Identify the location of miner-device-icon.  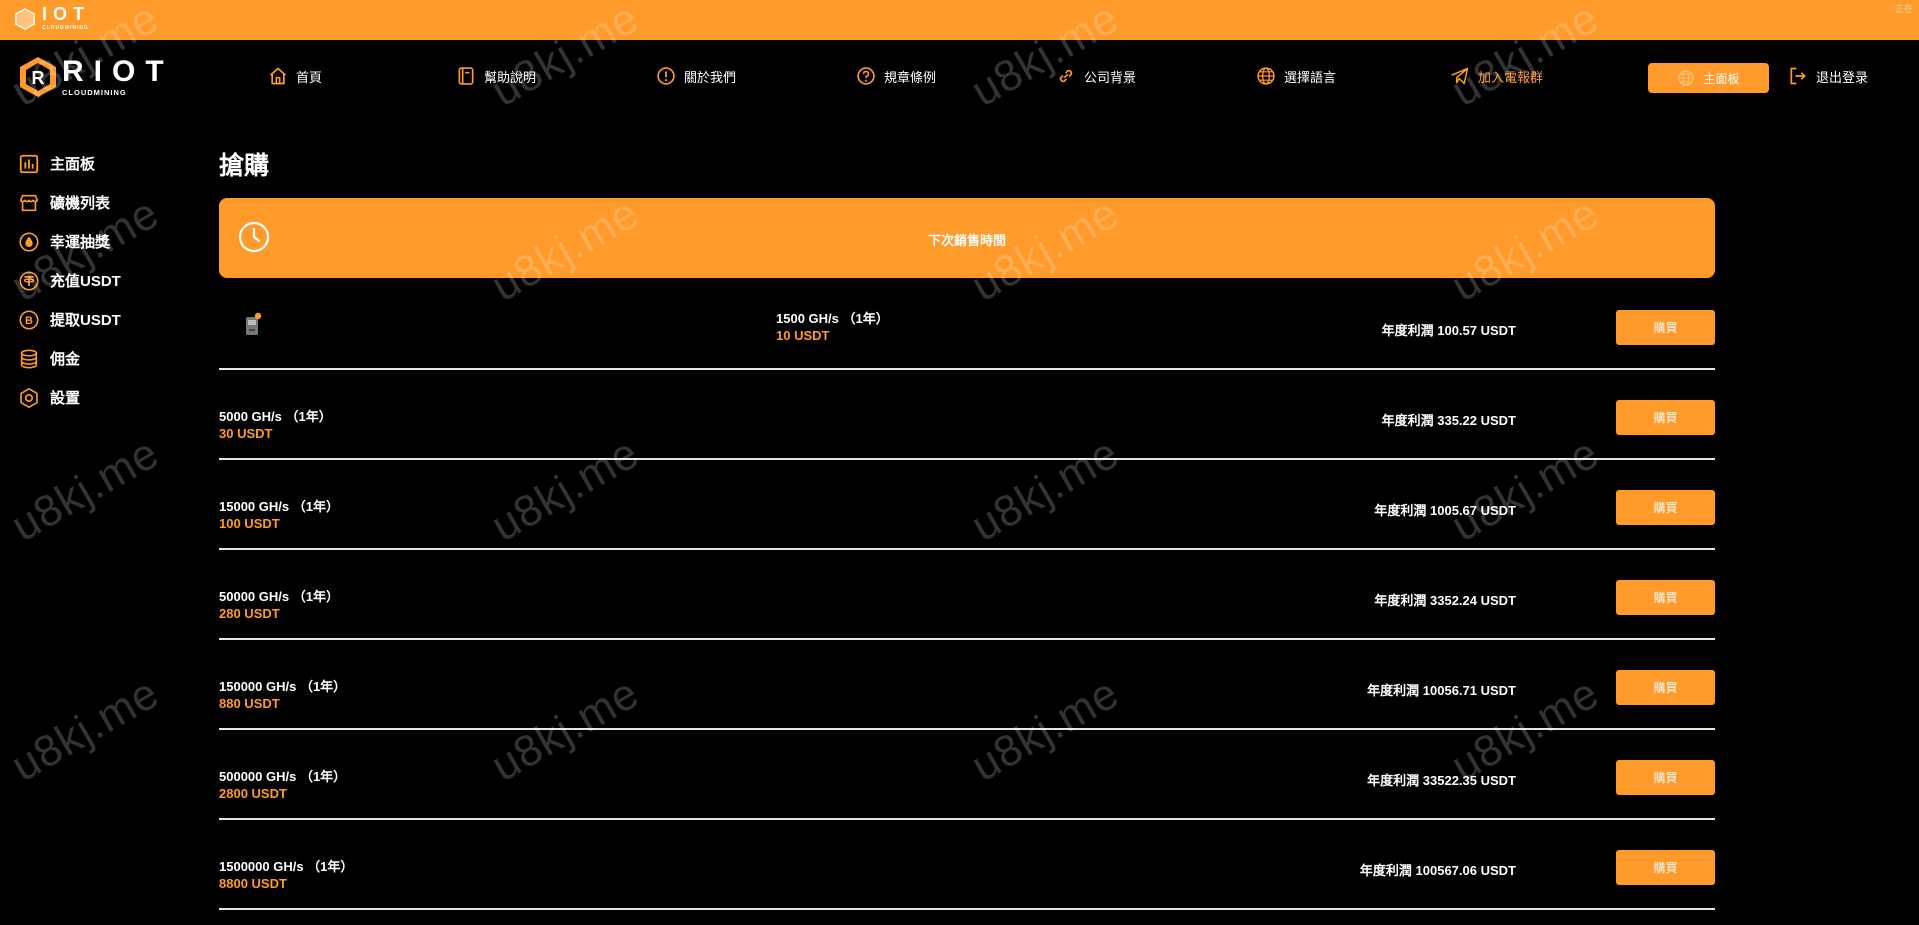
(254, 323).